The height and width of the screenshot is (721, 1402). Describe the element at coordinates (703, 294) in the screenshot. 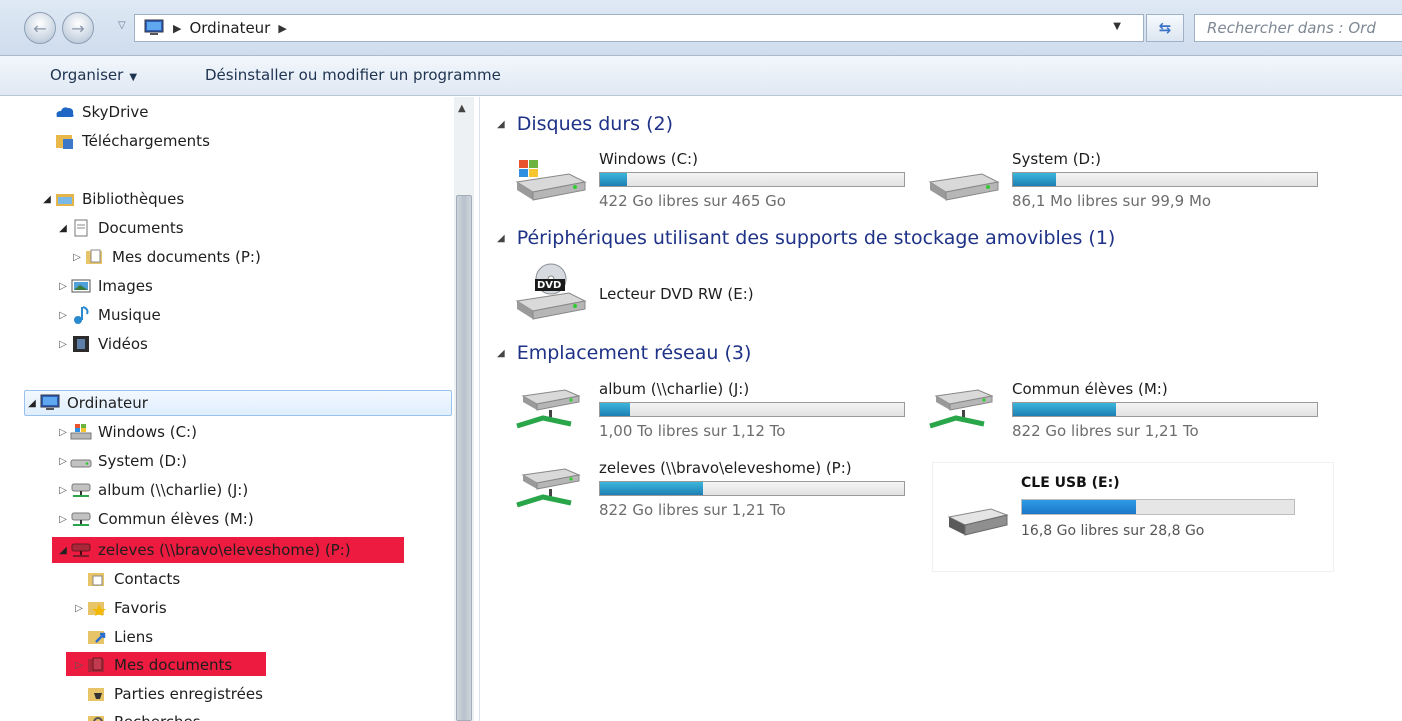

I see `drive-dvd-e: DVD Lecteur DVD RW (E:)` at that location.